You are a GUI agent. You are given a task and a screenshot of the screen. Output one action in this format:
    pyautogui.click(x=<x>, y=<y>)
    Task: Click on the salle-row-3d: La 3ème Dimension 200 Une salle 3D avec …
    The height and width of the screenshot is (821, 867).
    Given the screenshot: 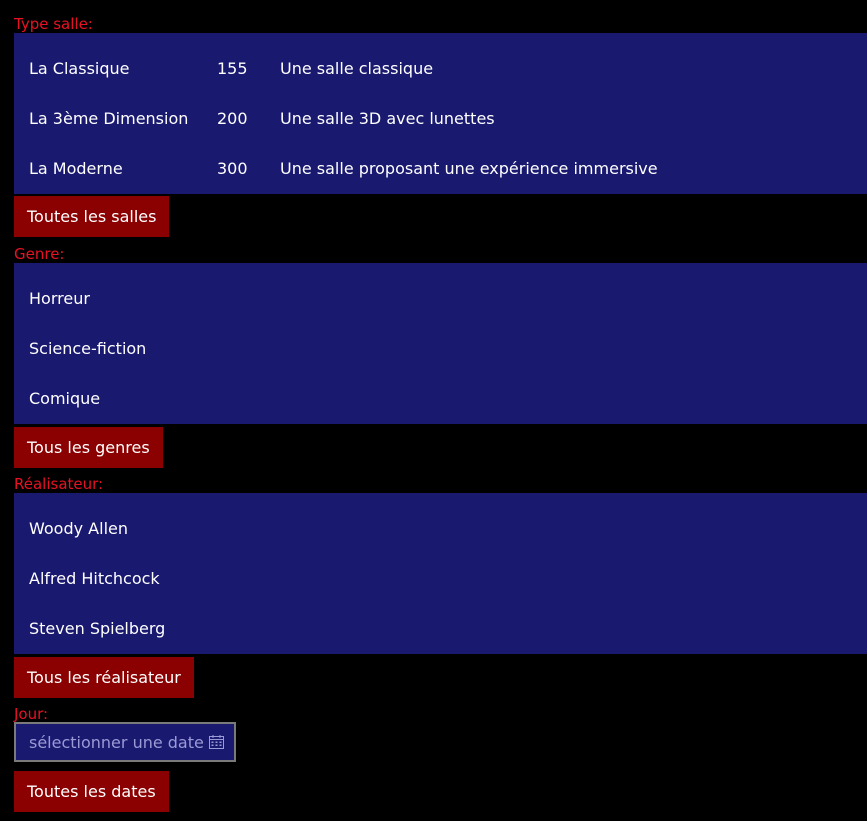 What is the action you would take?
    pyautogui.click(x=440, y=118)
    